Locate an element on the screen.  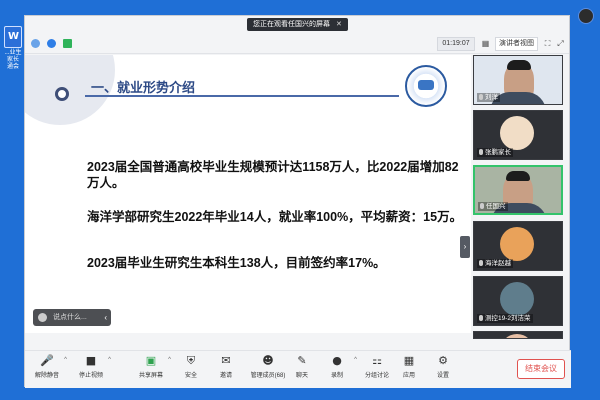
user-avatar is located at coordinates (586, 16).